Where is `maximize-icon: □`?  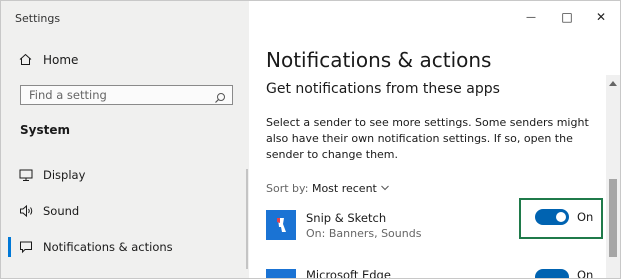 maximize-icon: □ is located at coordinates (567, 17).